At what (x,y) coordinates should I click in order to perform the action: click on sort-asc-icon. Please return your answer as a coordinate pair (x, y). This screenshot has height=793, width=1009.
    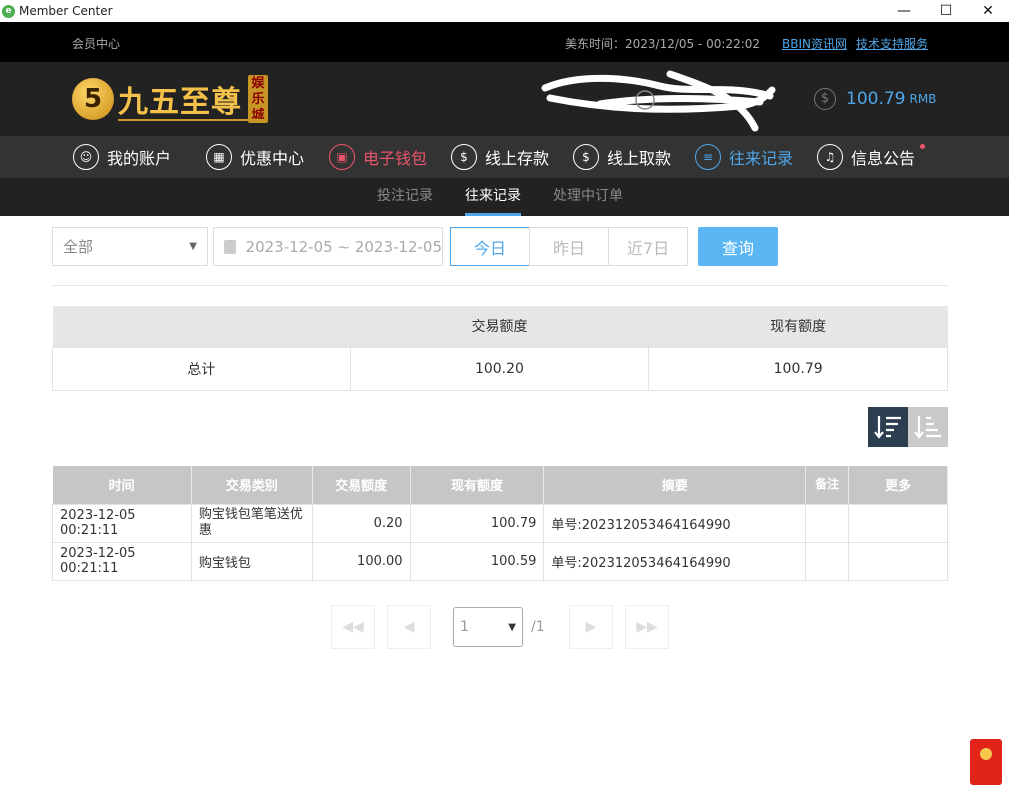
    Looking at the image, I should click on (927, 427).